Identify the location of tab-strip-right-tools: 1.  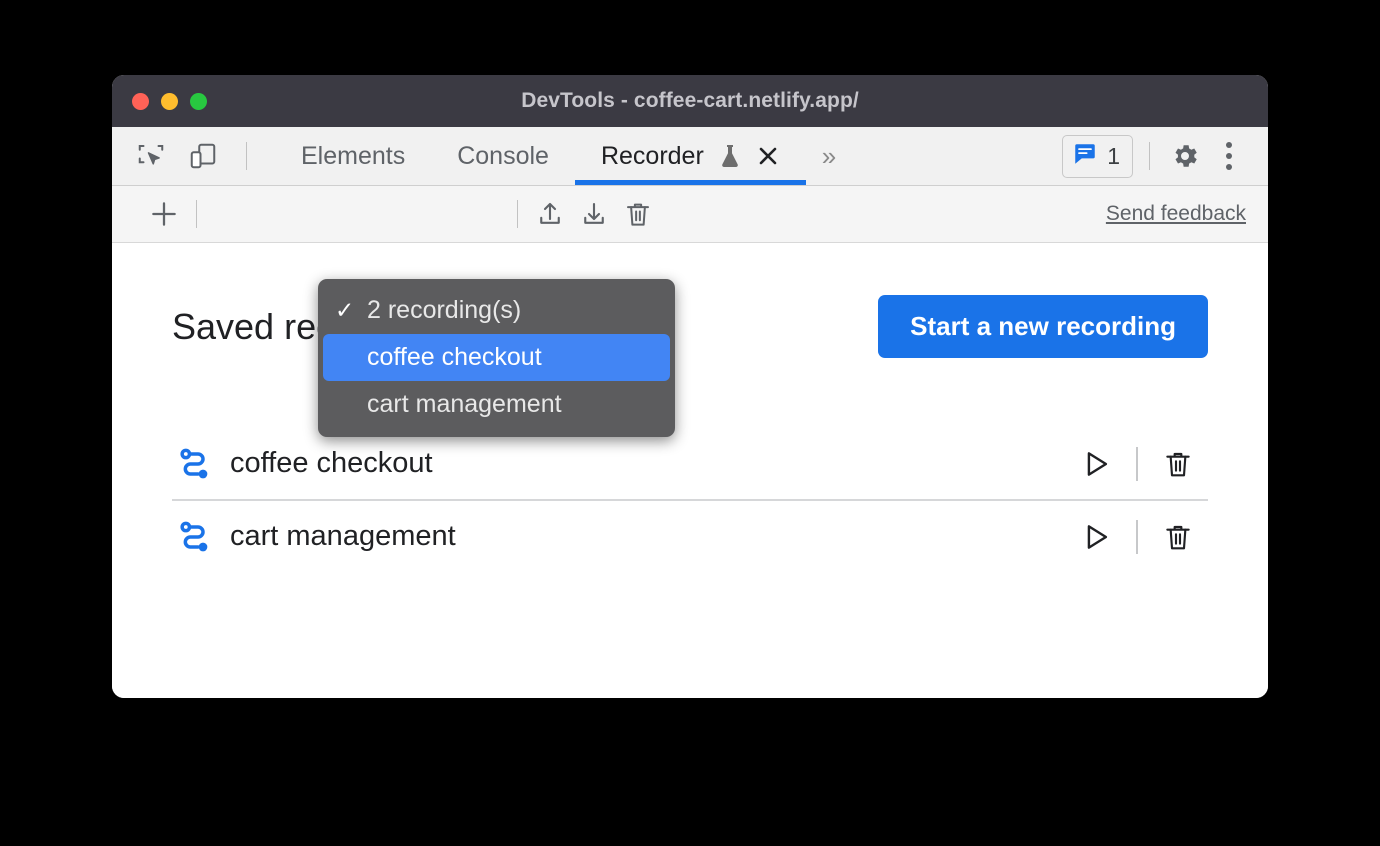
(1165, 156).